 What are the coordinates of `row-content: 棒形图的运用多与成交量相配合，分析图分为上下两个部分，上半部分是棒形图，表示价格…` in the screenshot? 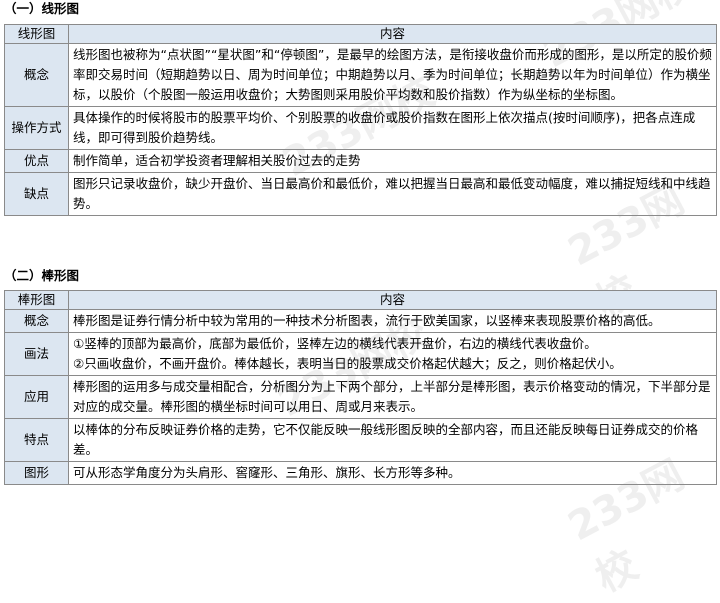 It's located at (392, 397).